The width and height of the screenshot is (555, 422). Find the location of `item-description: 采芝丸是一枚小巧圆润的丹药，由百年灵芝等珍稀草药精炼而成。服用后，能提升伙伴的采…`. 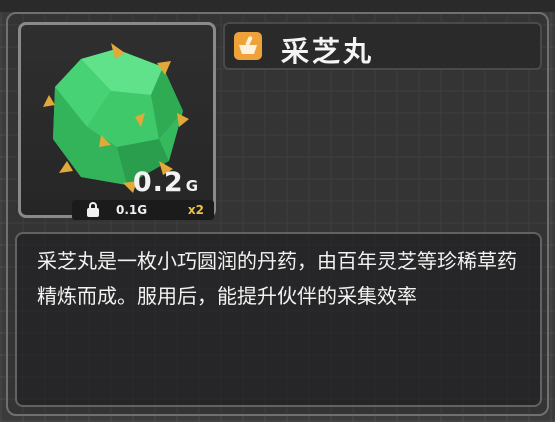

item-description: 采芝丸是一枚小巧圆润的丹药，由百年灵芝等珍稀草药精炼而成。服用后，能提升伙伴的采… is located at coordinates (277, 278).